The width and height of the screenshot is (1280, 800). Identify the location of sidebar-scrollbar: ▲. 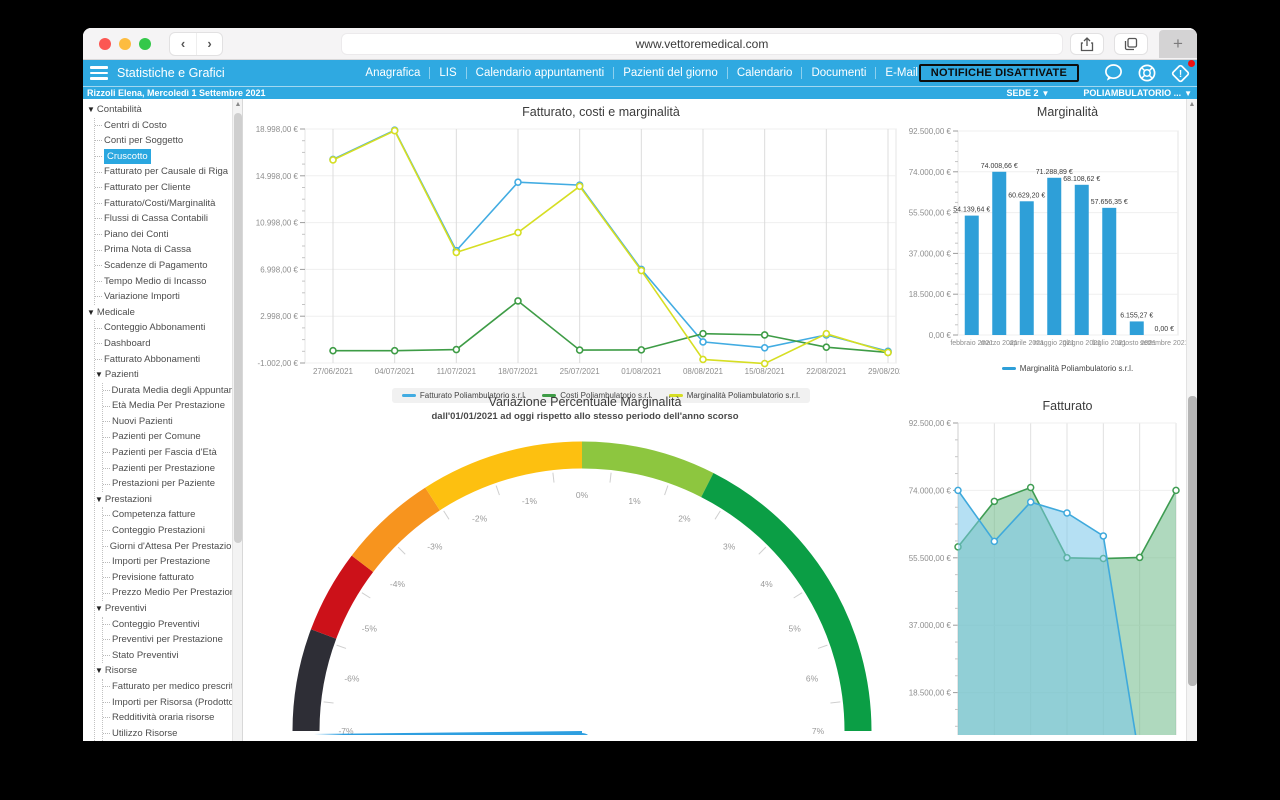
(237, 420).